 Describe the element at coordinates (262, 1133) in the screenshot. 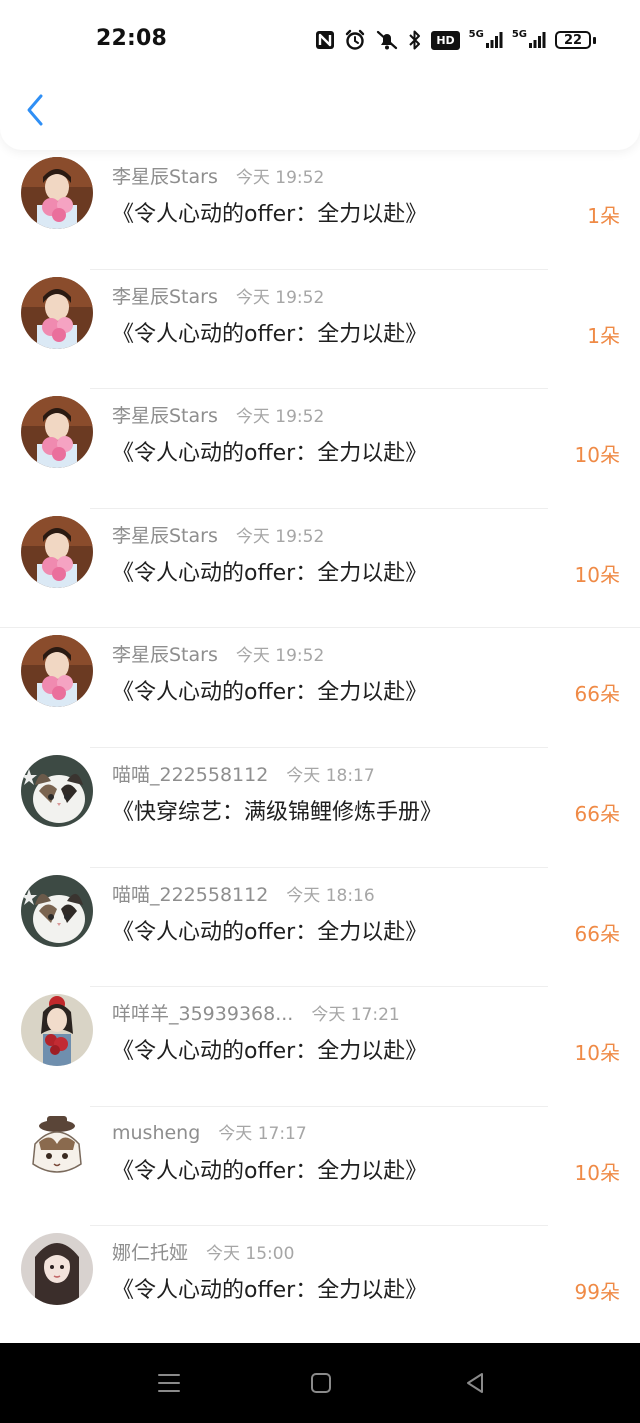

I see `timestamp: 今天 17:17` at that location.